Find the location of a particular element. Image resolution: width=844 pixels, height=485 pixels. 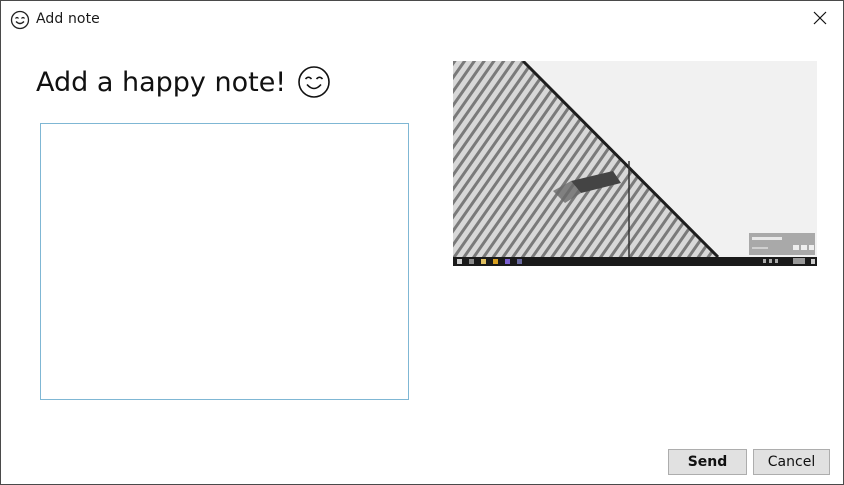

heading-text: Add a happy note! is located at coordinates (161, 82).